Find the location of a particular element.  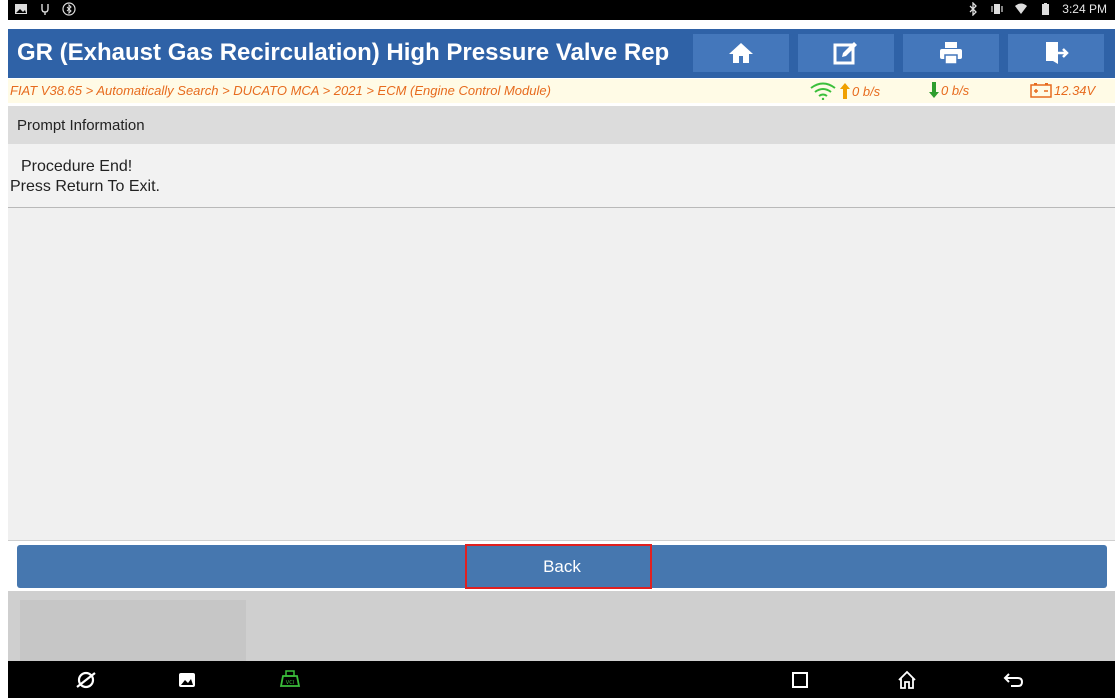

back-button-highlight is located at coordinates (558, 566).